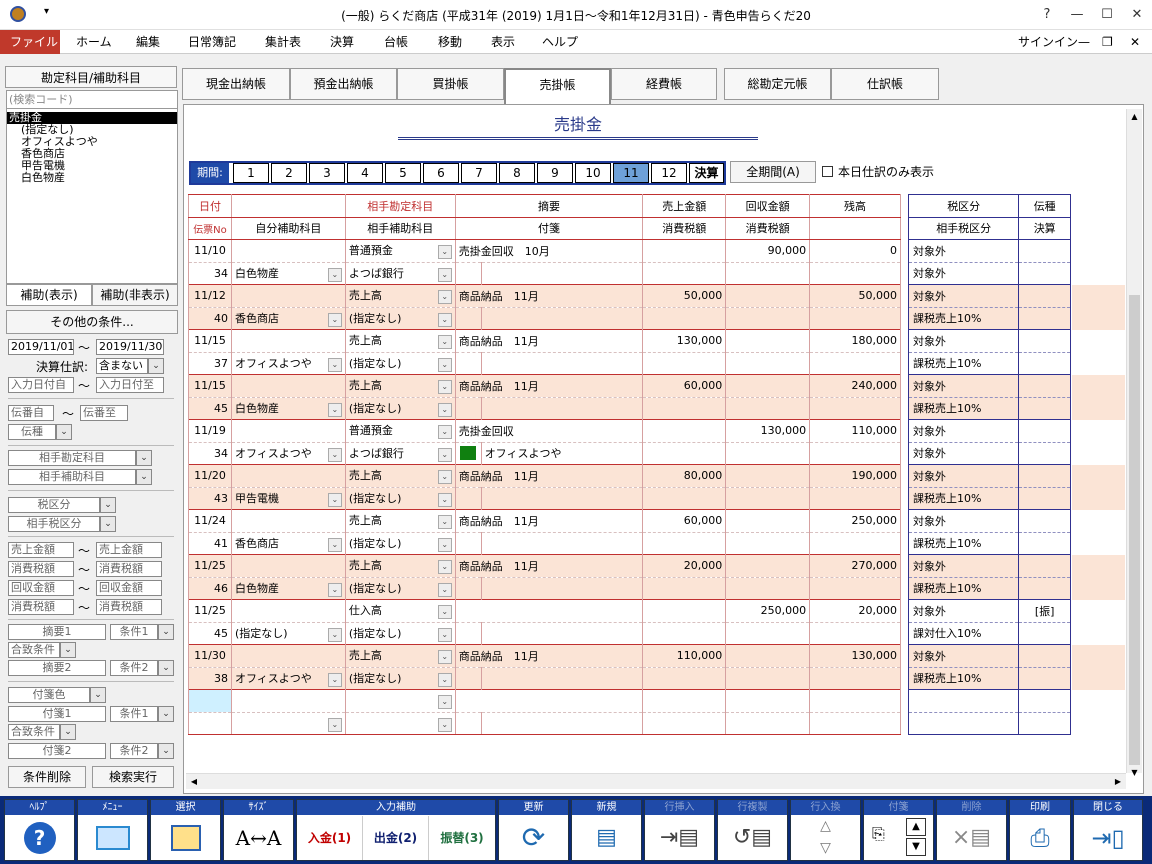 This screenshot has width=1152, height=864. What do you see at coordinates (92, 178) in the screenshot?
I see `tree-item: 白色物産` at bounding box center [92, 178].